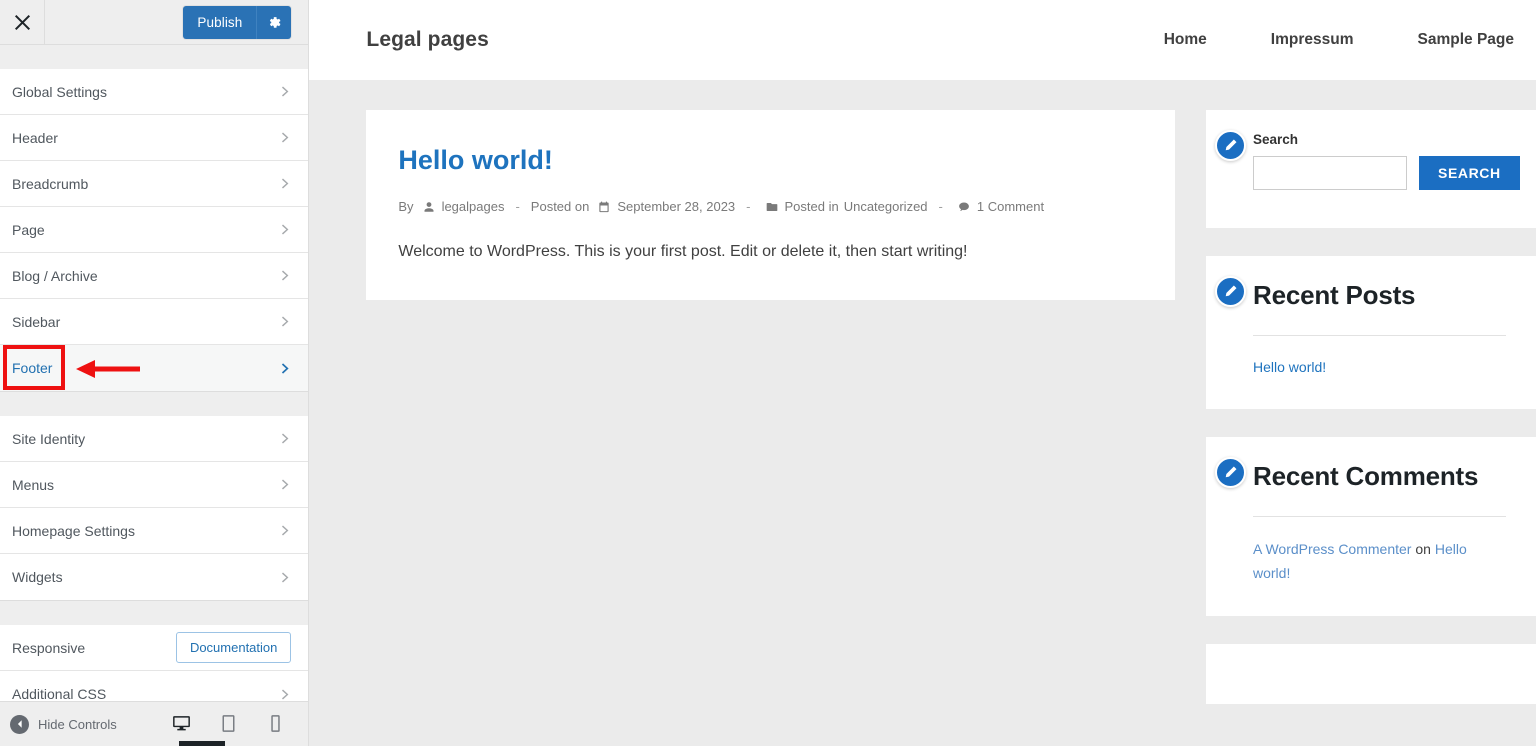 This screenshot has height=746, width=1536. What do you see at coordinates (154, 138) in the screenshot?
I see `sidebar-item-header: Header` at bounding box center [154, 138].